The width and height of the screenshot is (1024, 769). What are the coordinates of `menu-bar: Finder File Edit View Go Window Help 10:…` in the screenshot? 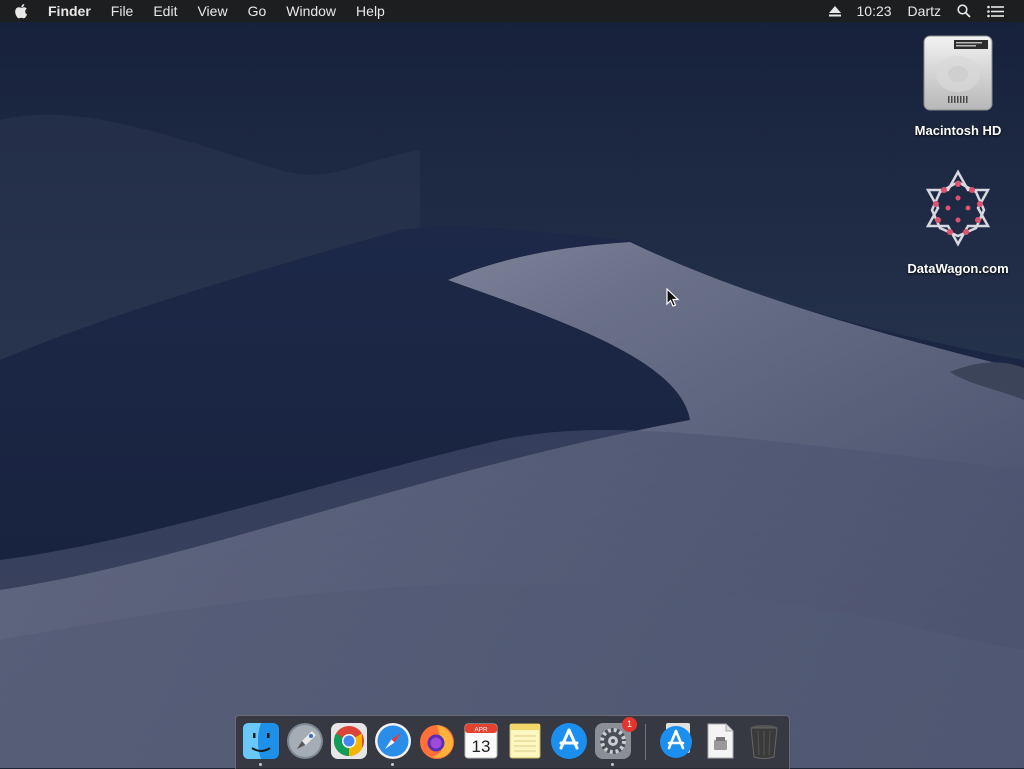 It's located at (512, 11).